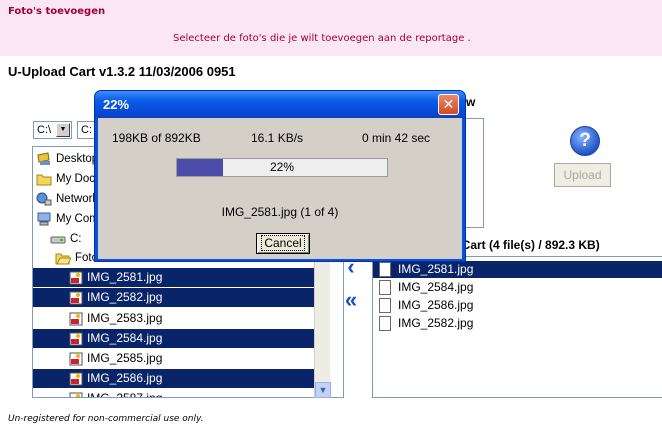  Describe the element at coordinates (57, 11) in the screenshot. I see `banner-title: Foto's toevoegen` at that location.